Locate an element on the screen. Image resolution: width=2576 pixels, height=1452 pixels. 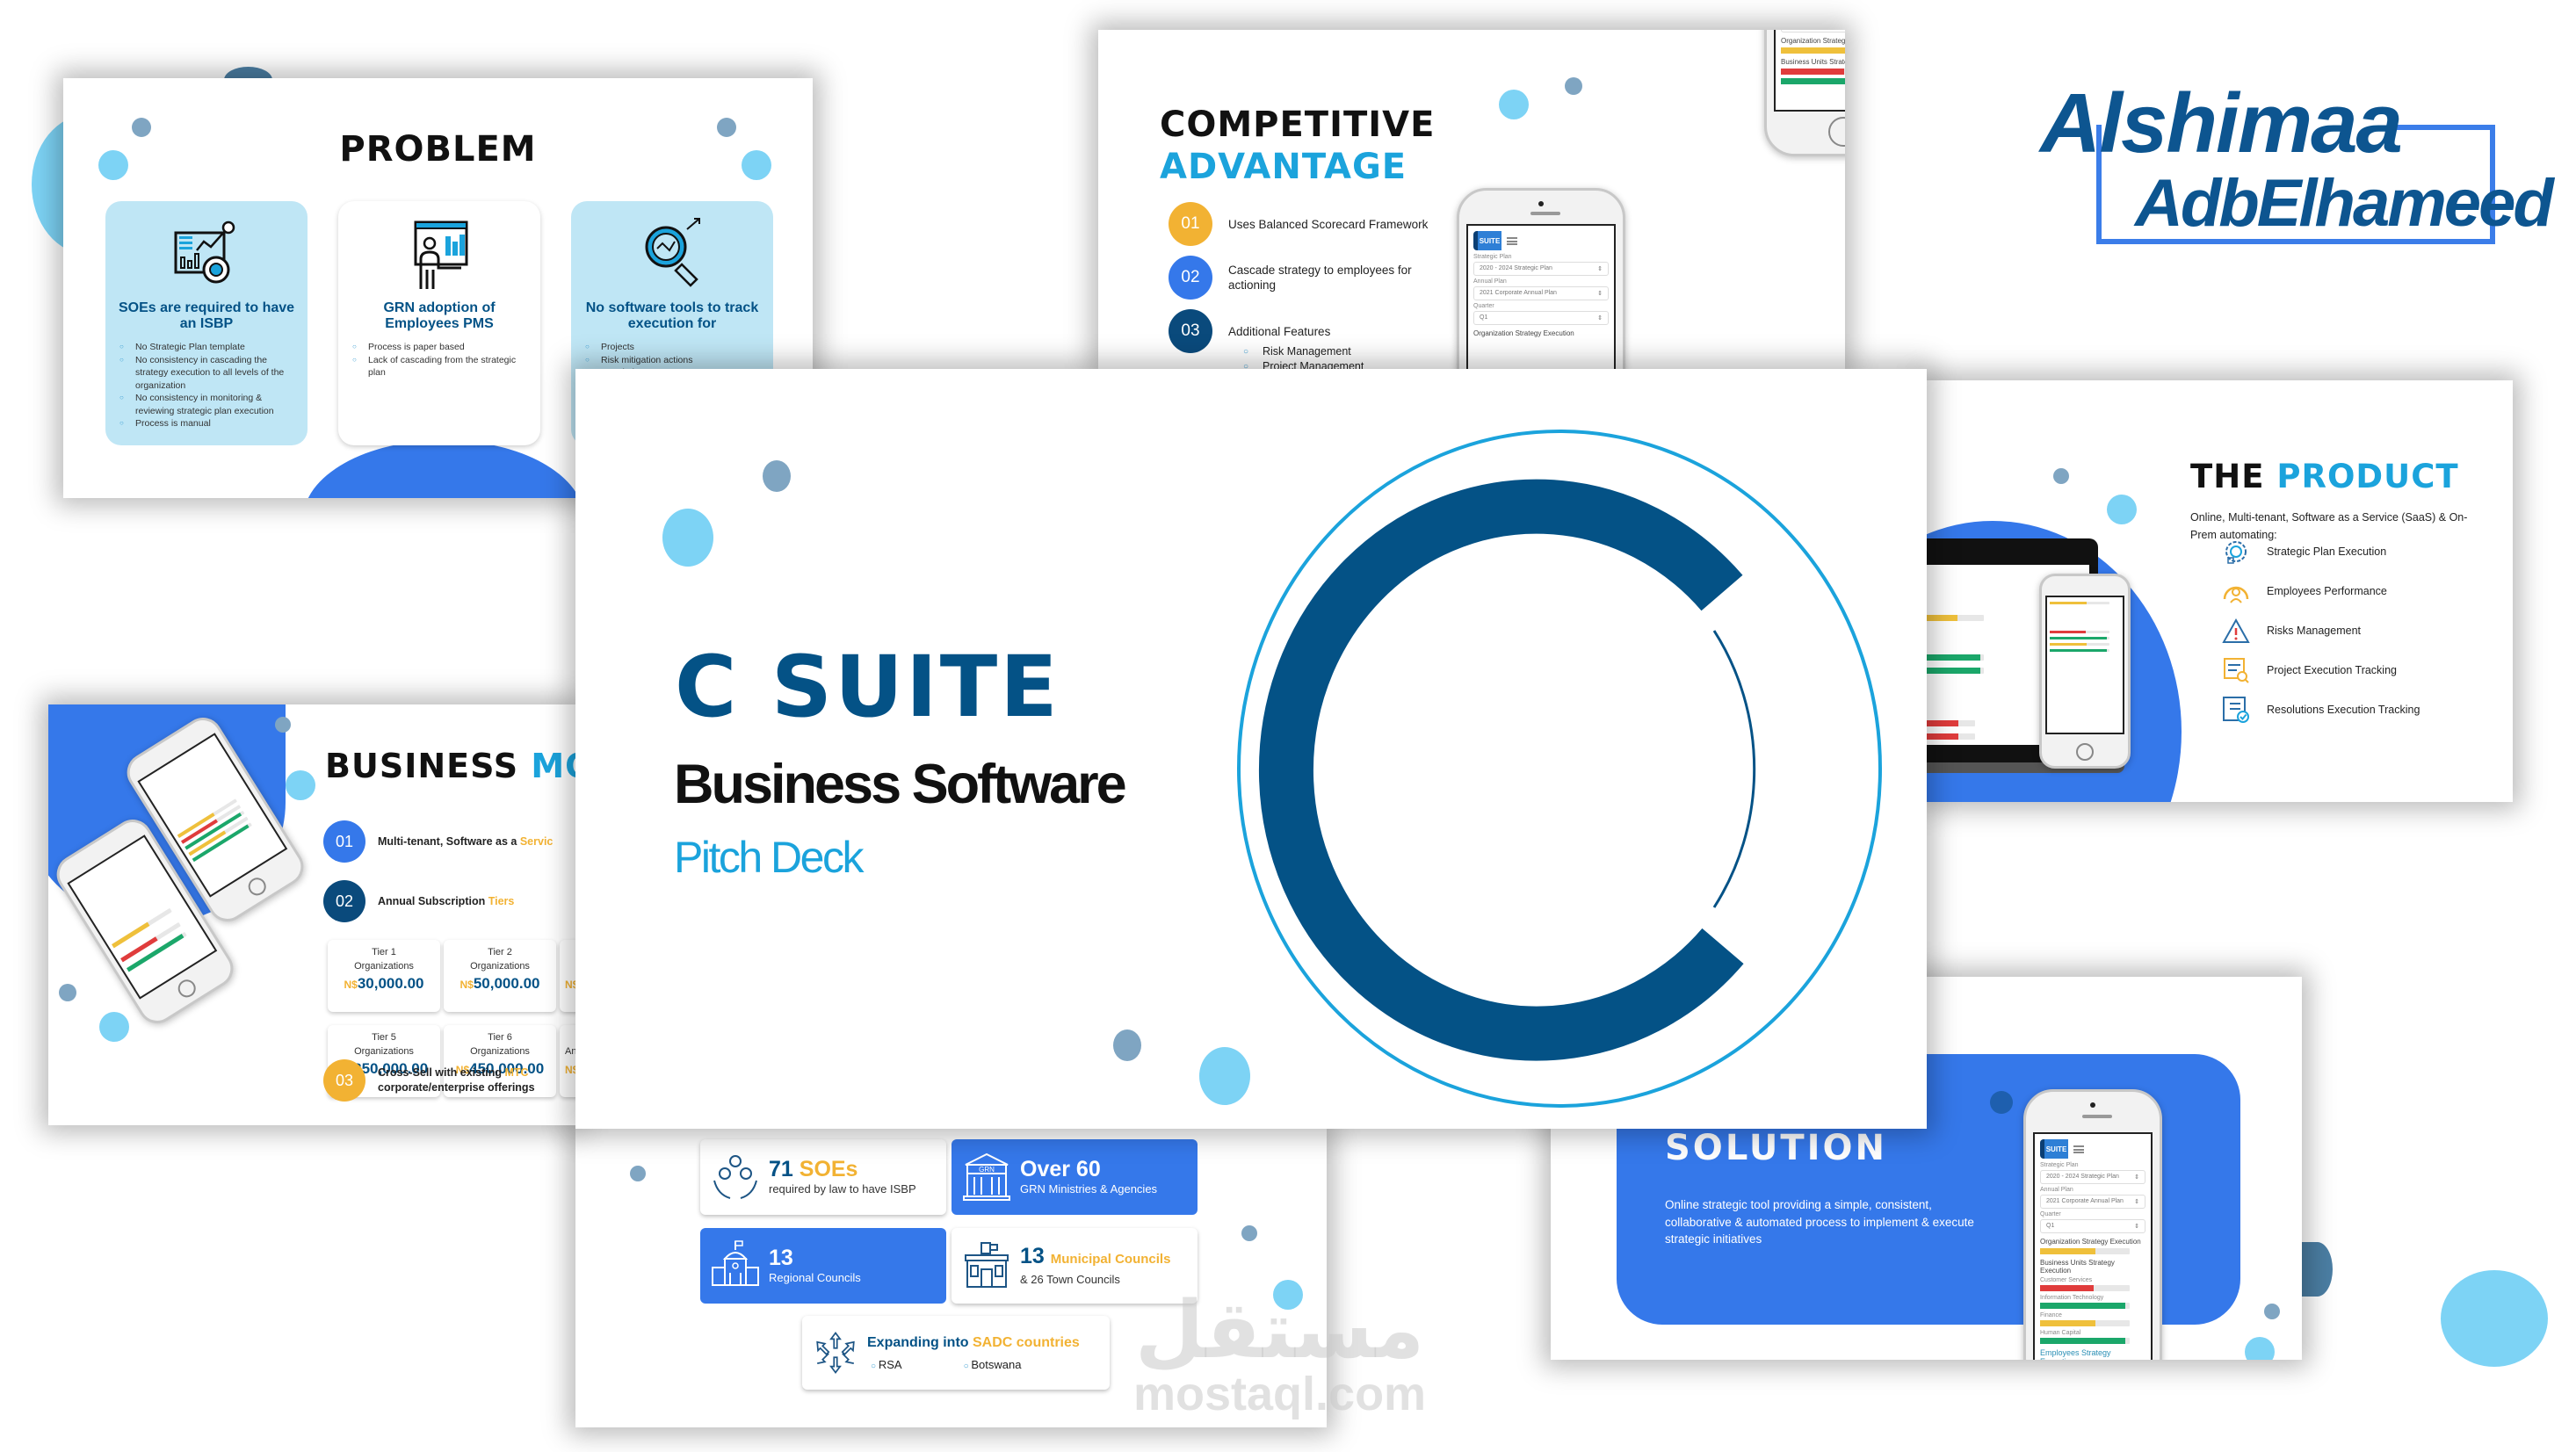
svg-text: GRN is located at coordinates (987, 1170).